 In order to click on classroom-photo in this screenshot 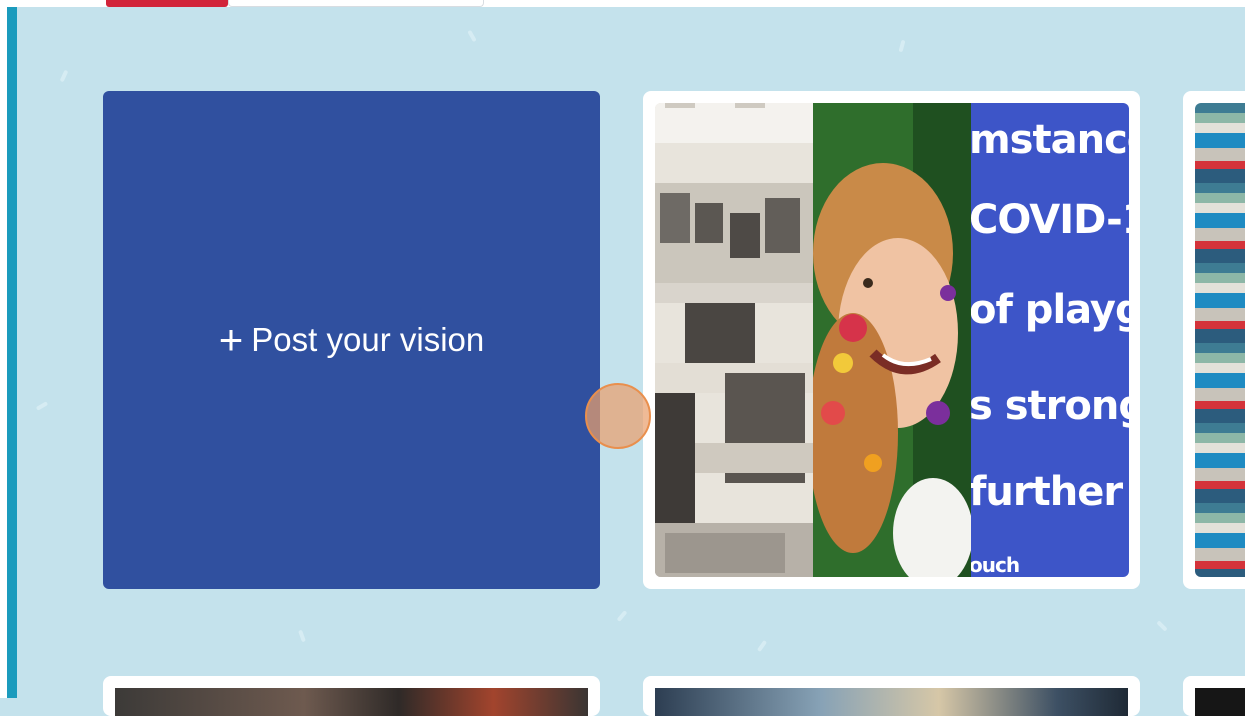, I will do `click(734, 340)`.